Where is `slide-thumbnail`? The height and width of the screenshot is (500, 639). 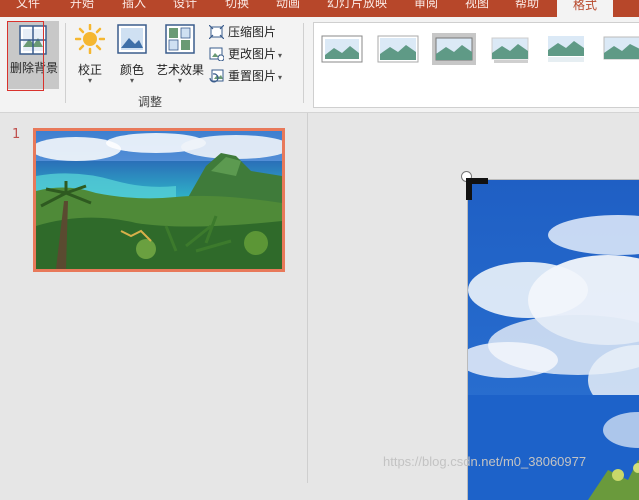
slide-thumbnail is located at coordinates (159, 200).